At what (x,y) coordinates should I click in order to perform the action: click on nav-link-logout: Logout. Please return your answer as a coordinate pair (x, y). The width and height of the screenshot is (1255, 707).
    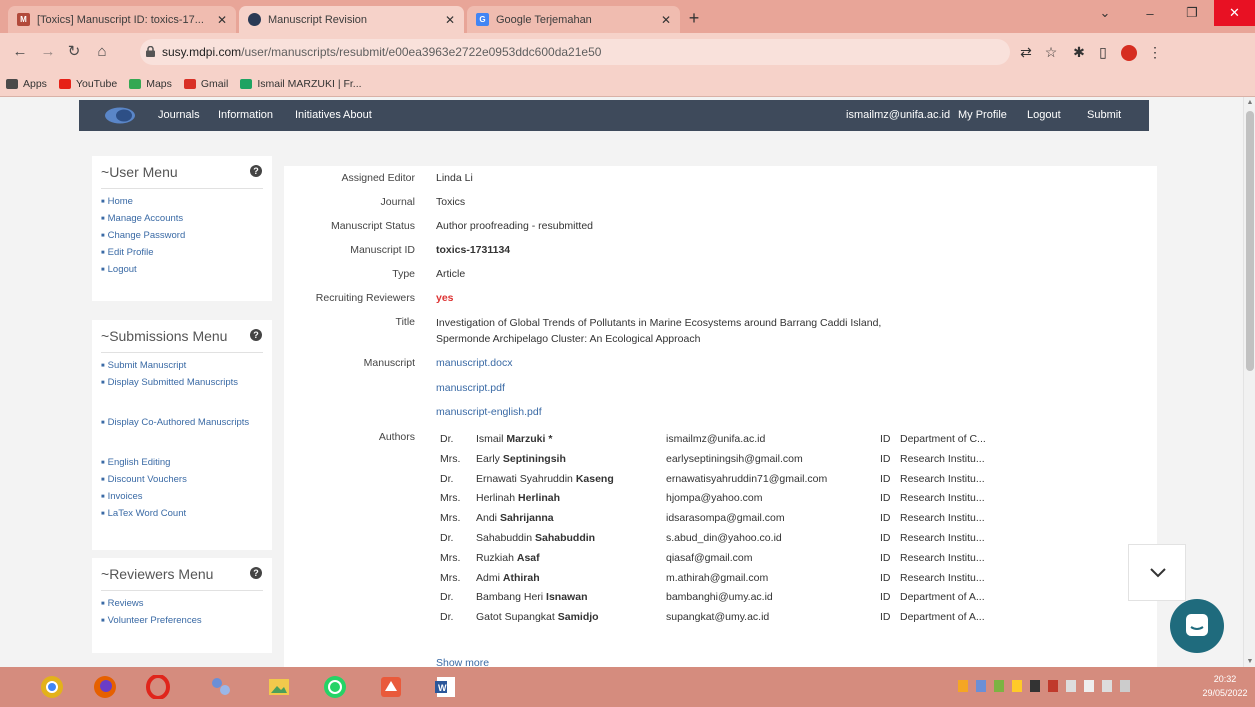
    Looking at the image, I should click on (1044, 115).